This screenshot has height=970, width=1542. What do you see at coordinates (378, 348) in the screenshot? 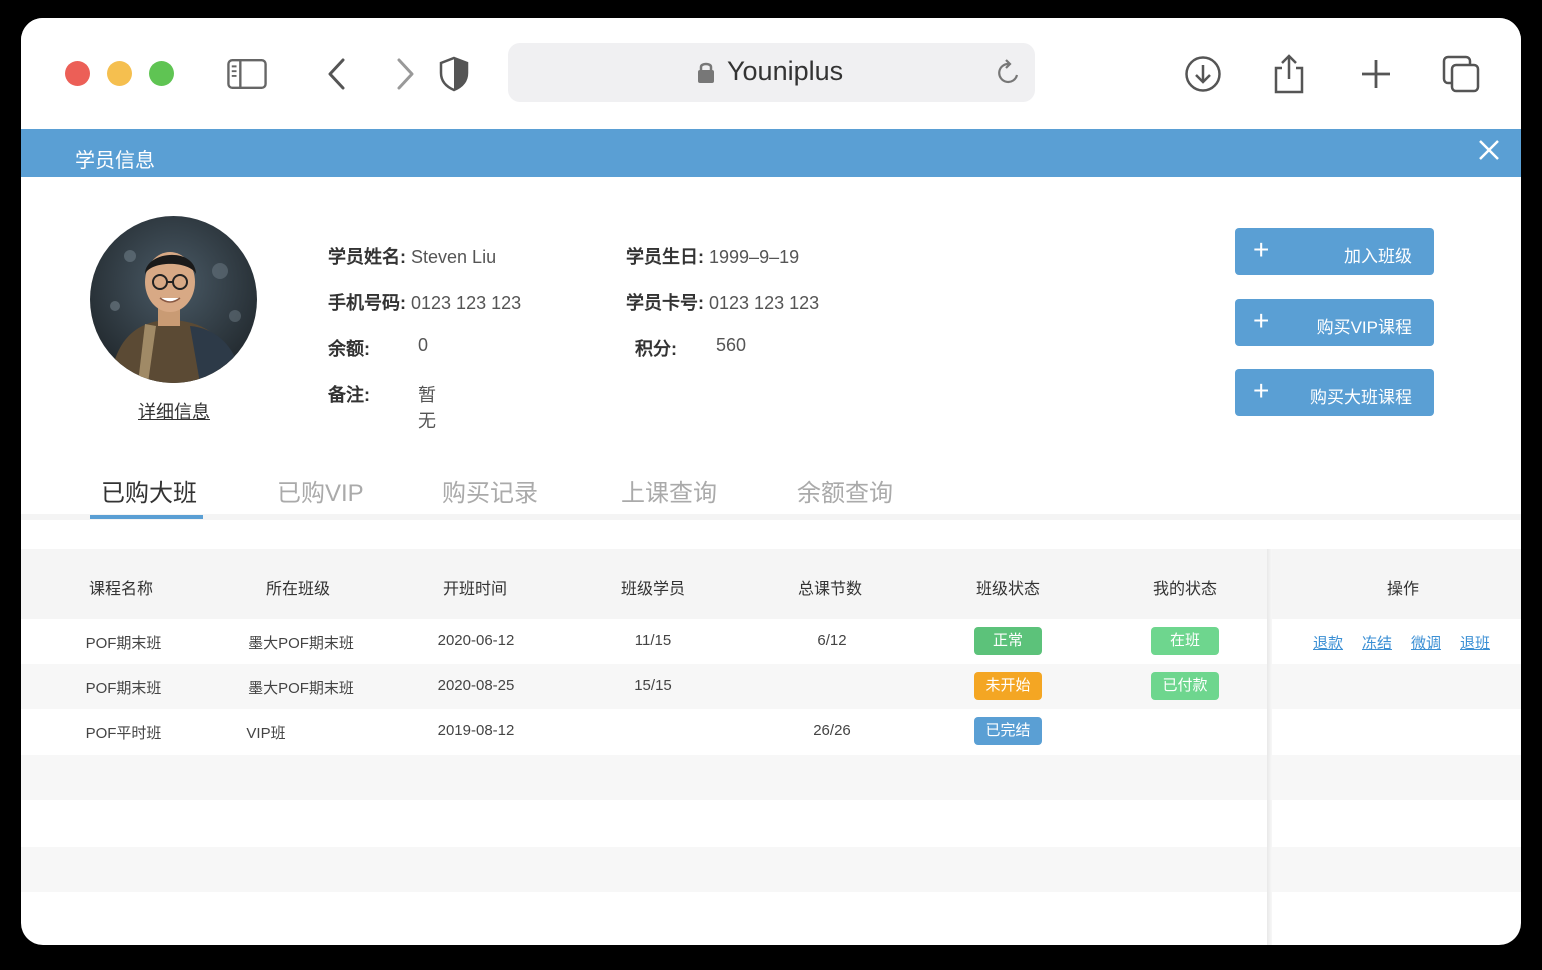
I see `balance-field: 余额: 0` at bounding box center [378, 348].